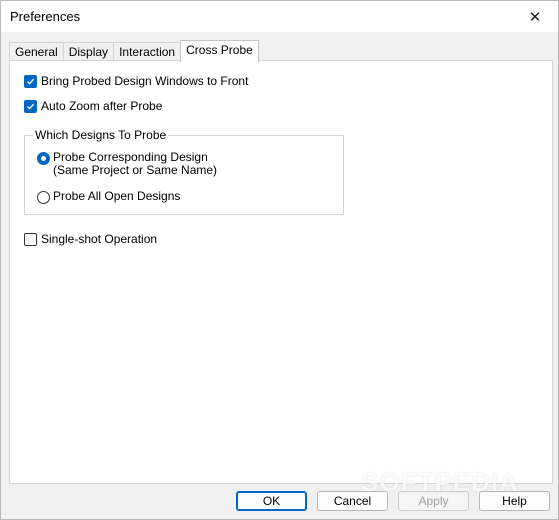 Image resolution: width=559 pixels, height=520 pixels. I want to click on probe-corresponding-radio, so click(43, 158).